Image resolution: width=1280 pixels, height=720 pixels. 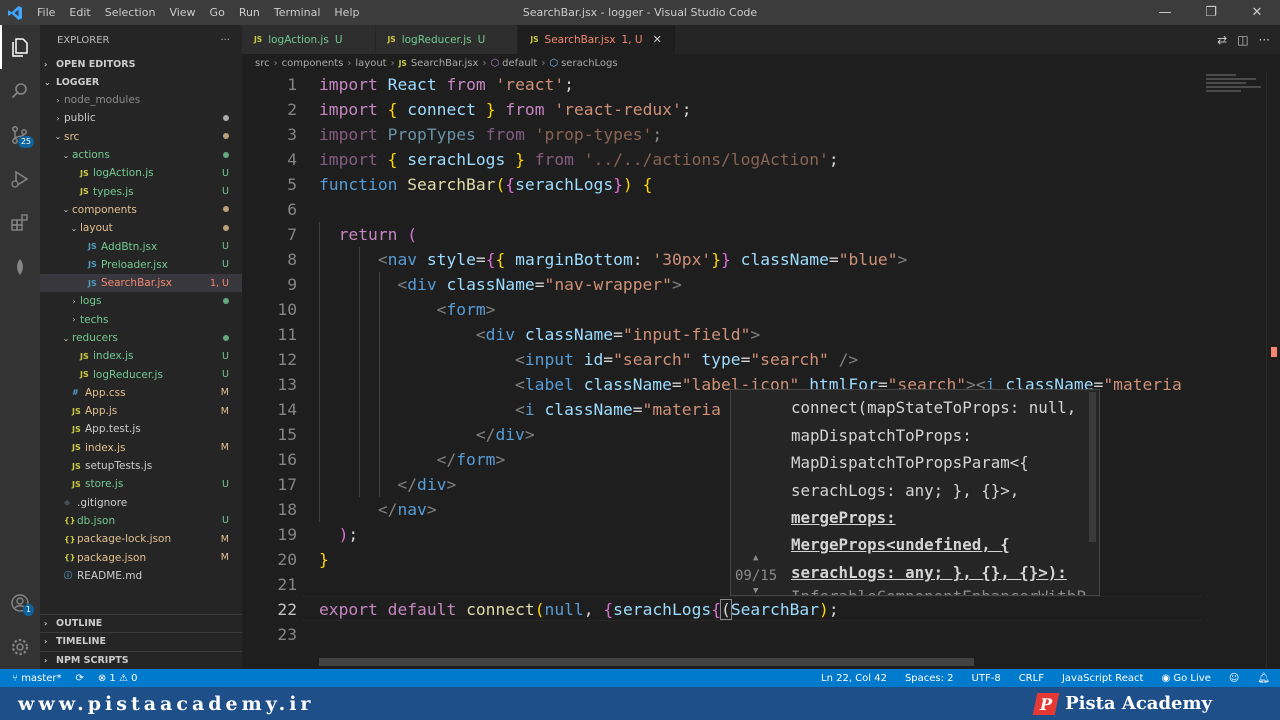 What do you see at coordinates (1274, 352) in the screenshot?
I see `error-marker` at bounding box center [1274, 352].